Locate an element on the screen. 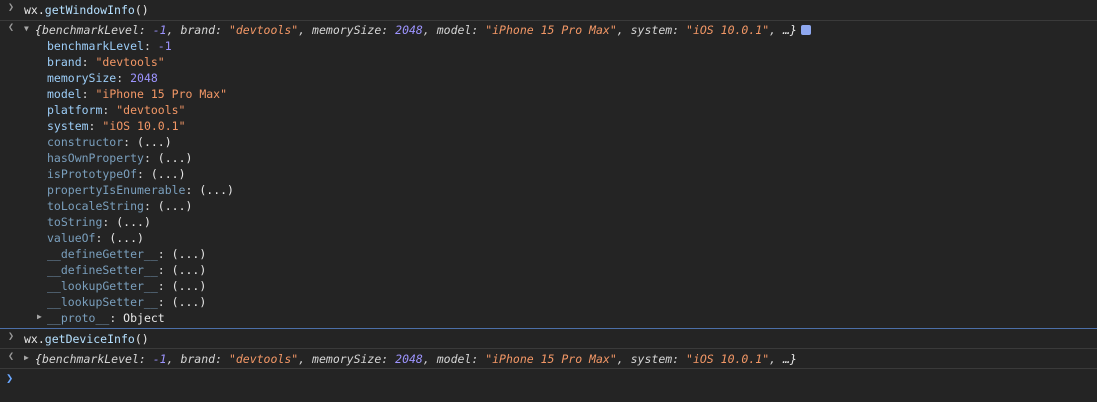 The height and width of the screenshot is (402, 1097). proto-method-row: __lookupGetter__: (...) is located at coordinates (126, 286).